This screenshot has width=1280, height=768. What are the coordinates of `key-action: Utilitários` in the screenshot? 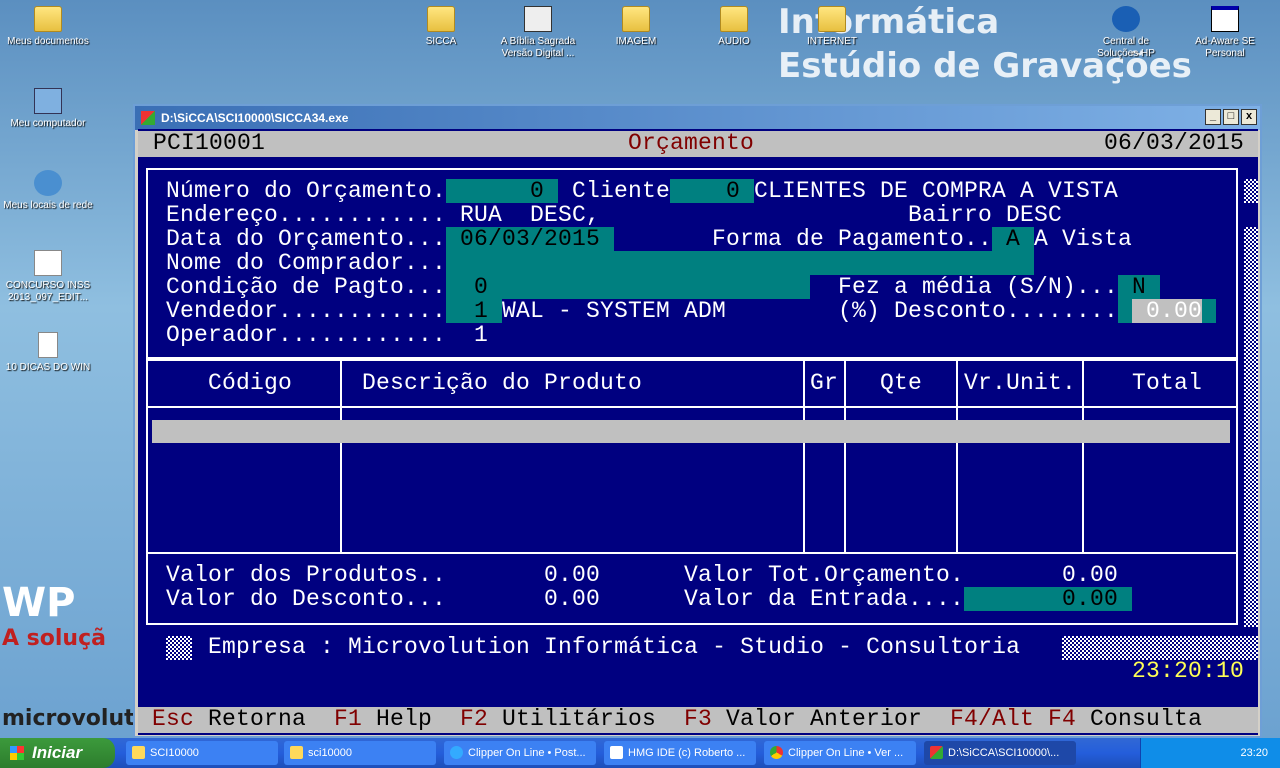 It's located at (579, 719).